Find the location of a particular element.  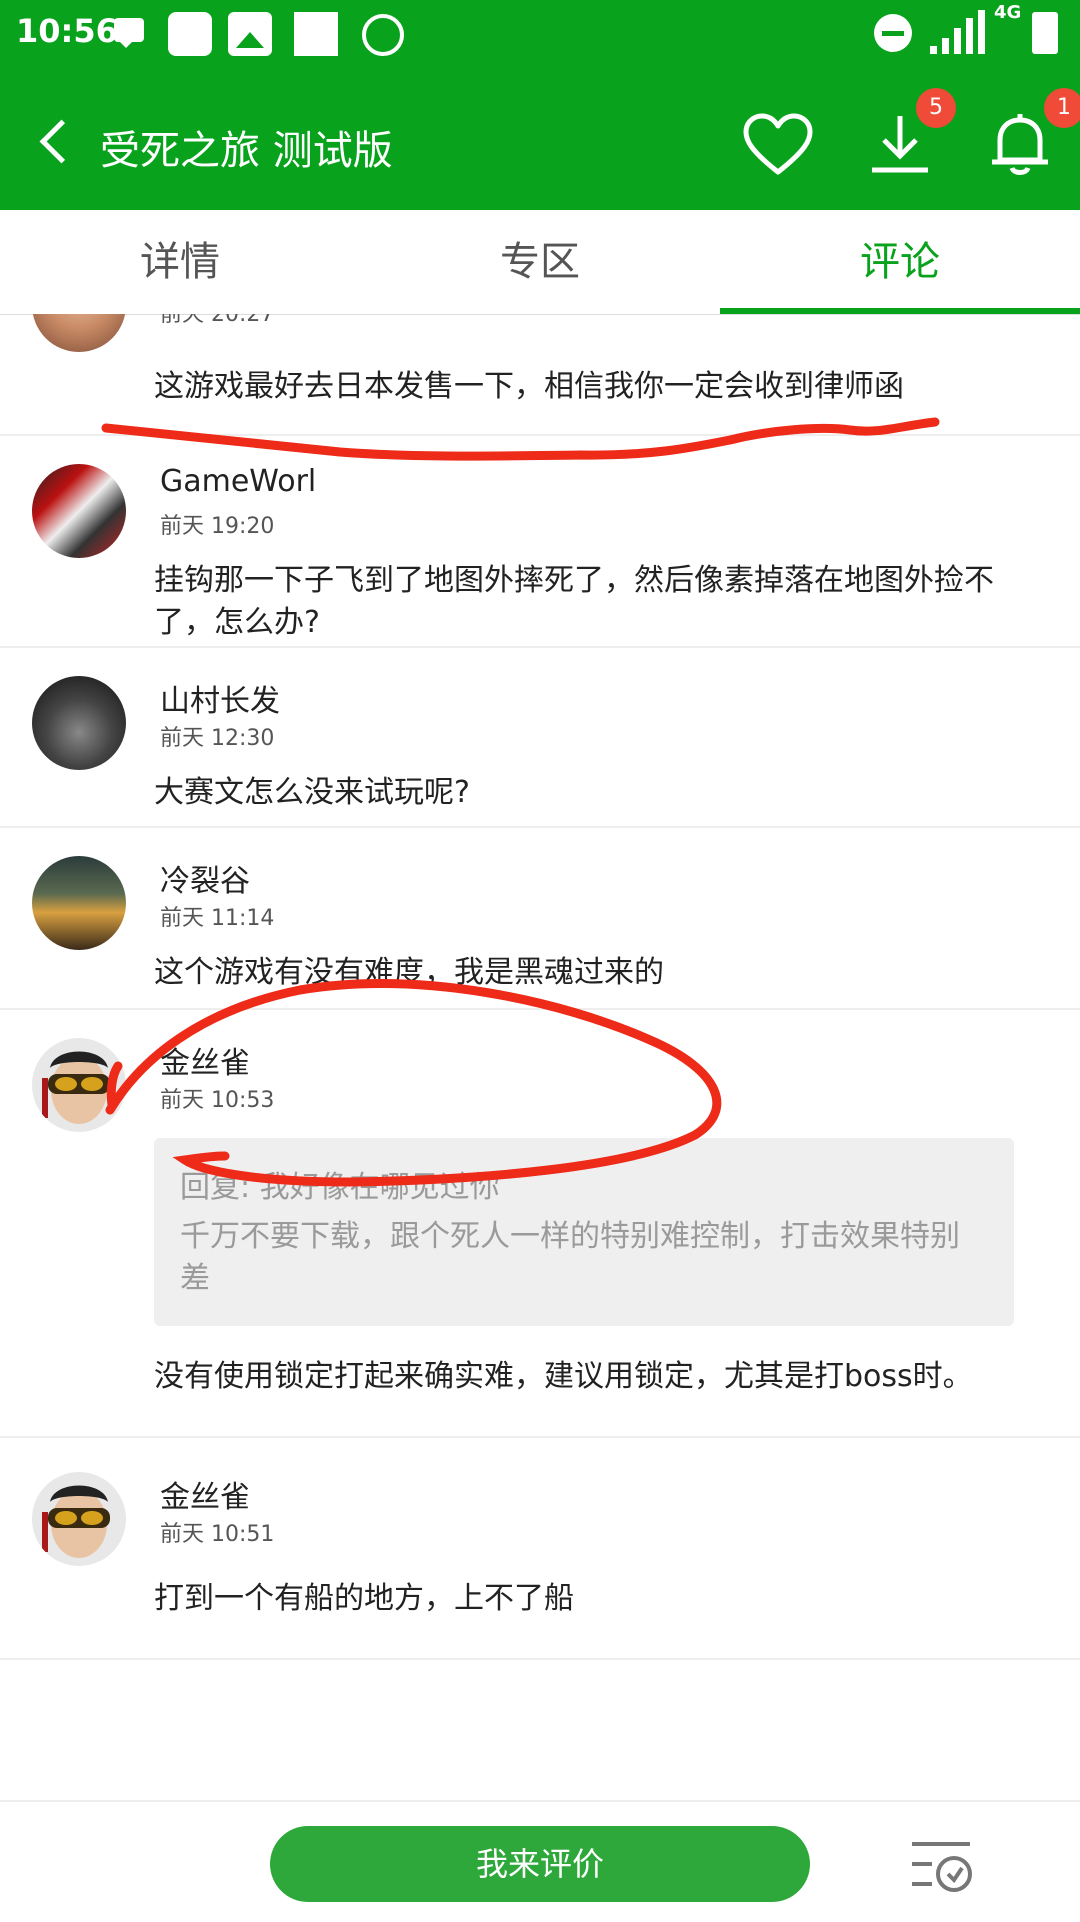

timer-icon is located at coordinates (383, 35).